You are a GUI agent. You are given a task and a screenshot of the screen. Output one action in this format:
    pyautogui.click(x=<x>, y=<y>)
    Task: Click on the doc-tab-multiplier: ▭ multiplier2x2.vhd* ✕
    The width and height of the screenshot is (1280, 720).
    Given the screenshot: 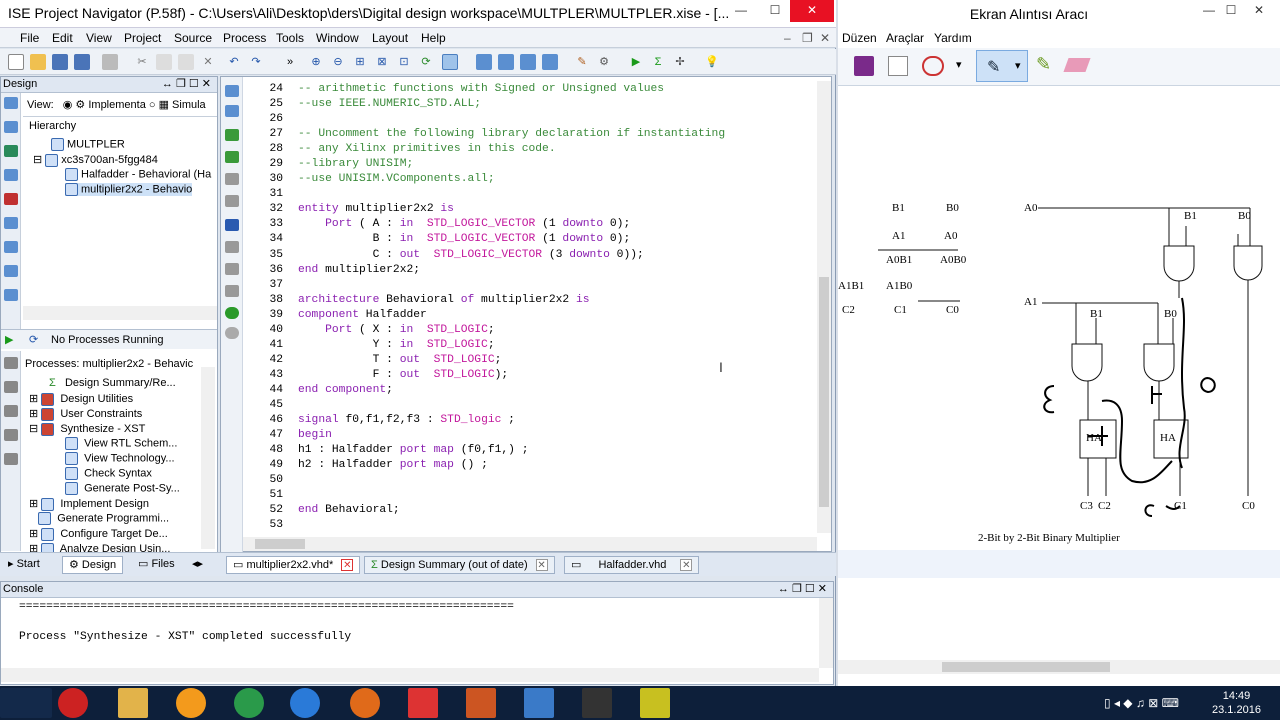 What is the action you would take?
    pyautogui.click(x=293, y=565)
    